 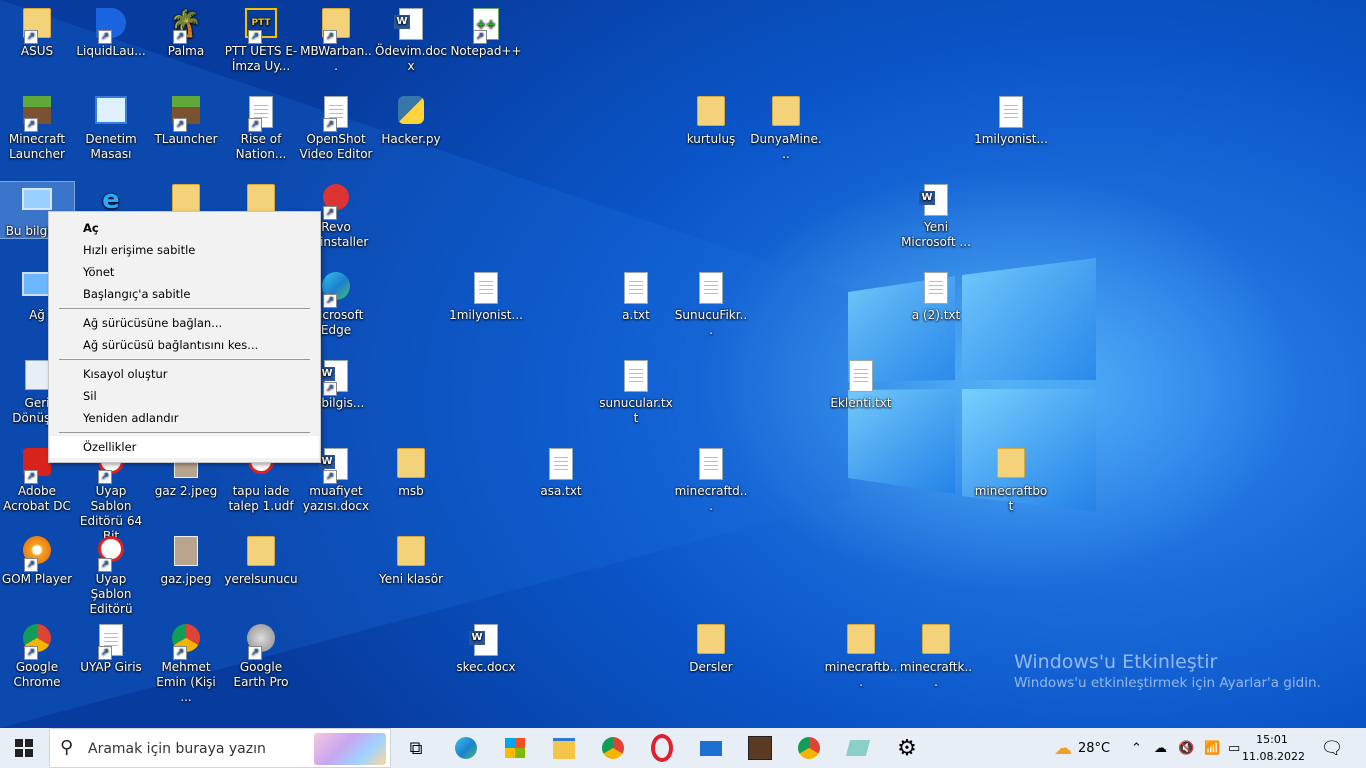 I want to click on folder-user-icon, so click(x=37, y=26).